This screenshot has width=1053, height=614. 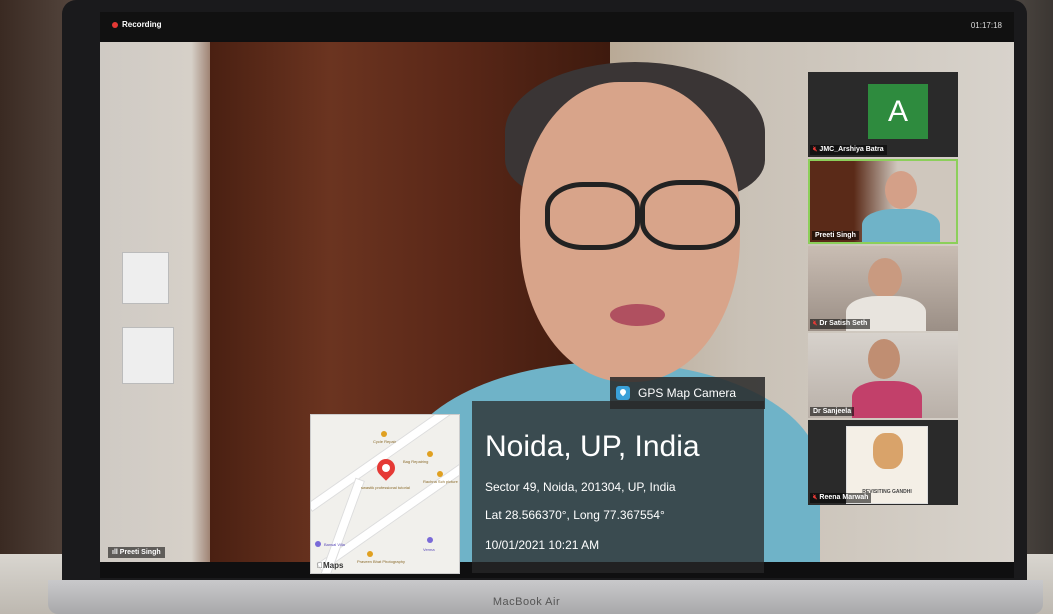 I want to click on participant-tile: 🔇︎ Dr Satish Seth, so click(x=883, y=288).